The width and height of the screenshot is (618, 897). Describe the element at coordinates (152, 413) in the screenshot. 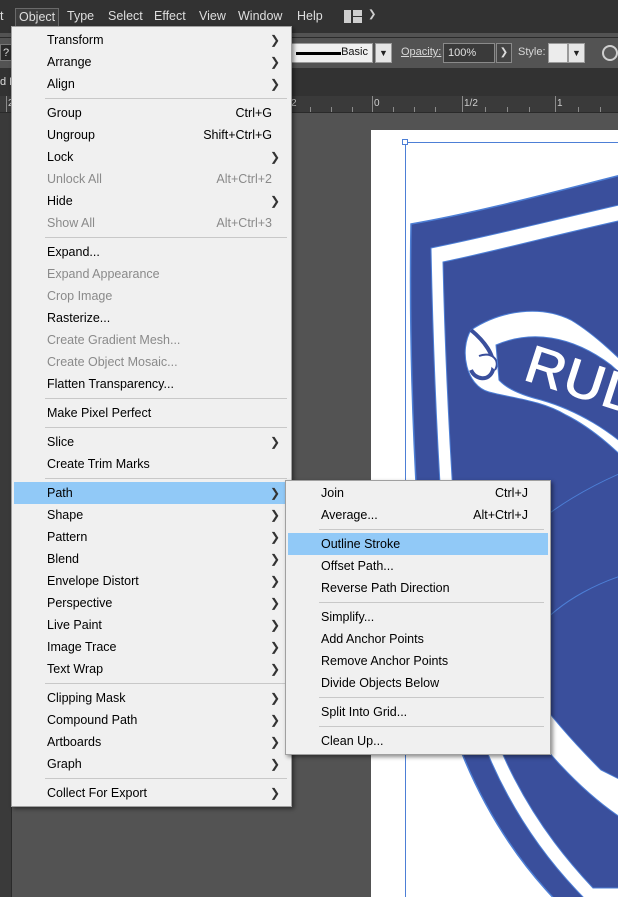

I see `menu-item-make-pixel-perfect: Make Pixel Perfect` at that location.